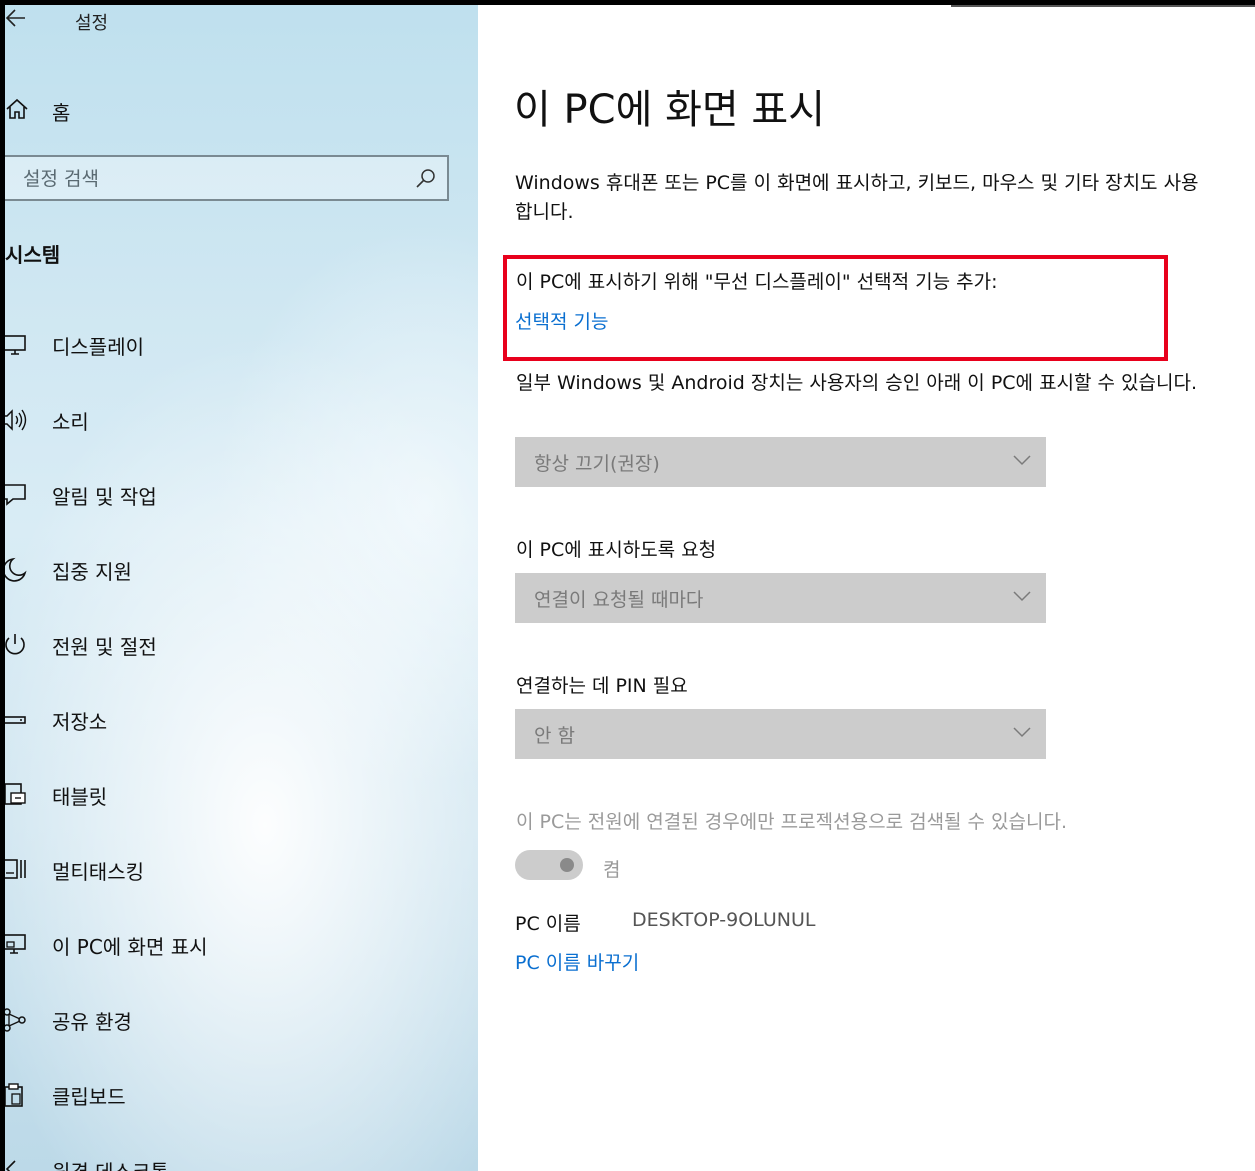  What do you see at coordinates (561, 320) in the screenshot?
I see `optional-features-link: 선택적 기능` at bounding box center [561, 320].